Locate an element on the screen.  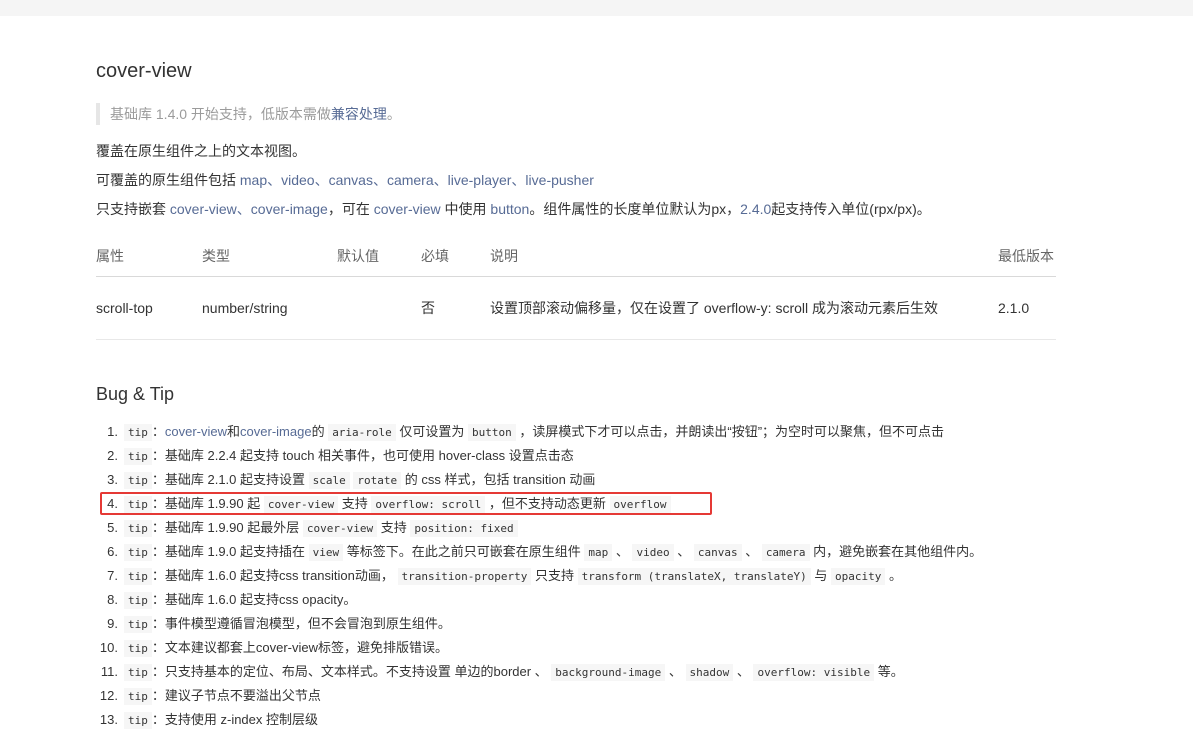
cell-default is located at coordinates (379, 308).